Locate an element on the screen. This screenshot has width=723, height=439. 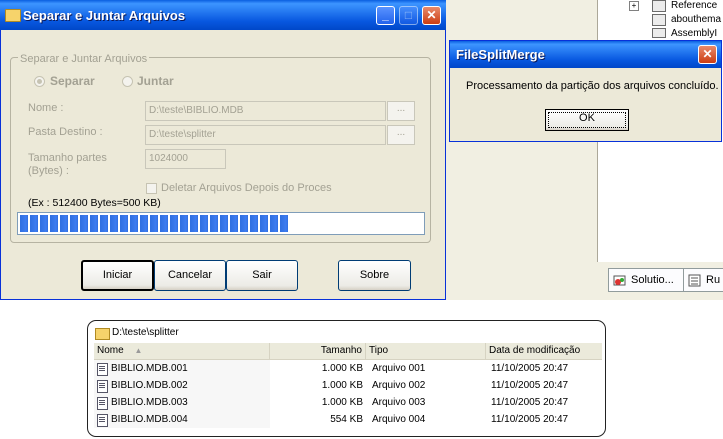
column-nome: Nome ▲ is located at coordinates (182, 351).